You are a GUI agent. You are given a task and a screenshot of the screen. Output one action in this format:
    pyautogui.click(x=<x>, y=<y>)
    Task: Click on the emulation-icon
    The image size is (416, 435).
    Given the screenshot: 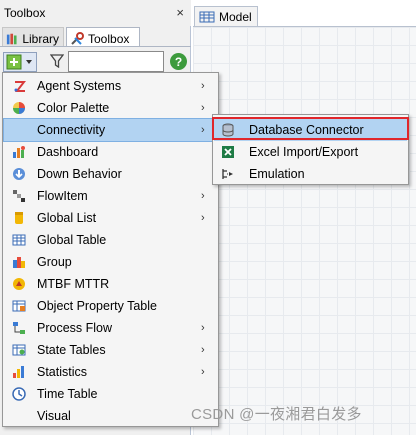 What is the action you would take?
    pyautogui.click(x=227, y=174)
    